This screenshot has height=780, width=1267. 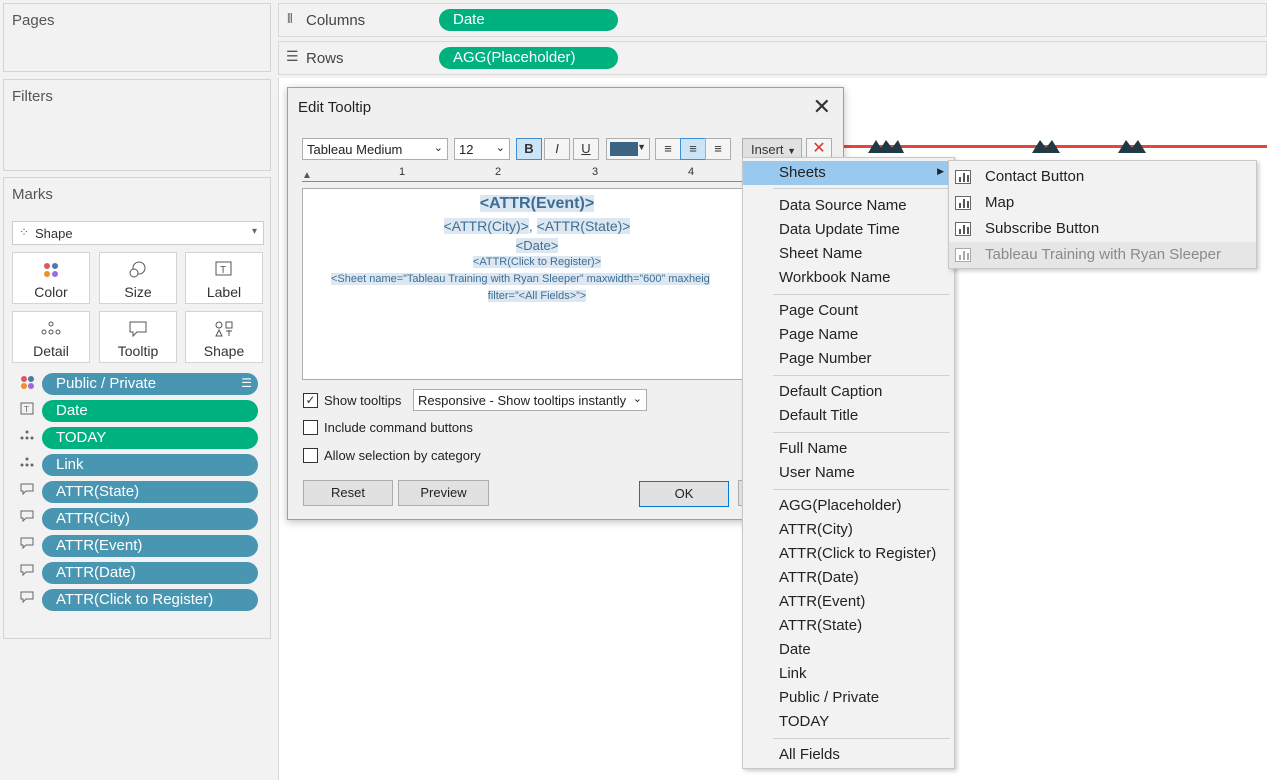 I want to click on sheet-item-label: Tableau Training with Ryan Sleeper, so click(x=1103, y=254).